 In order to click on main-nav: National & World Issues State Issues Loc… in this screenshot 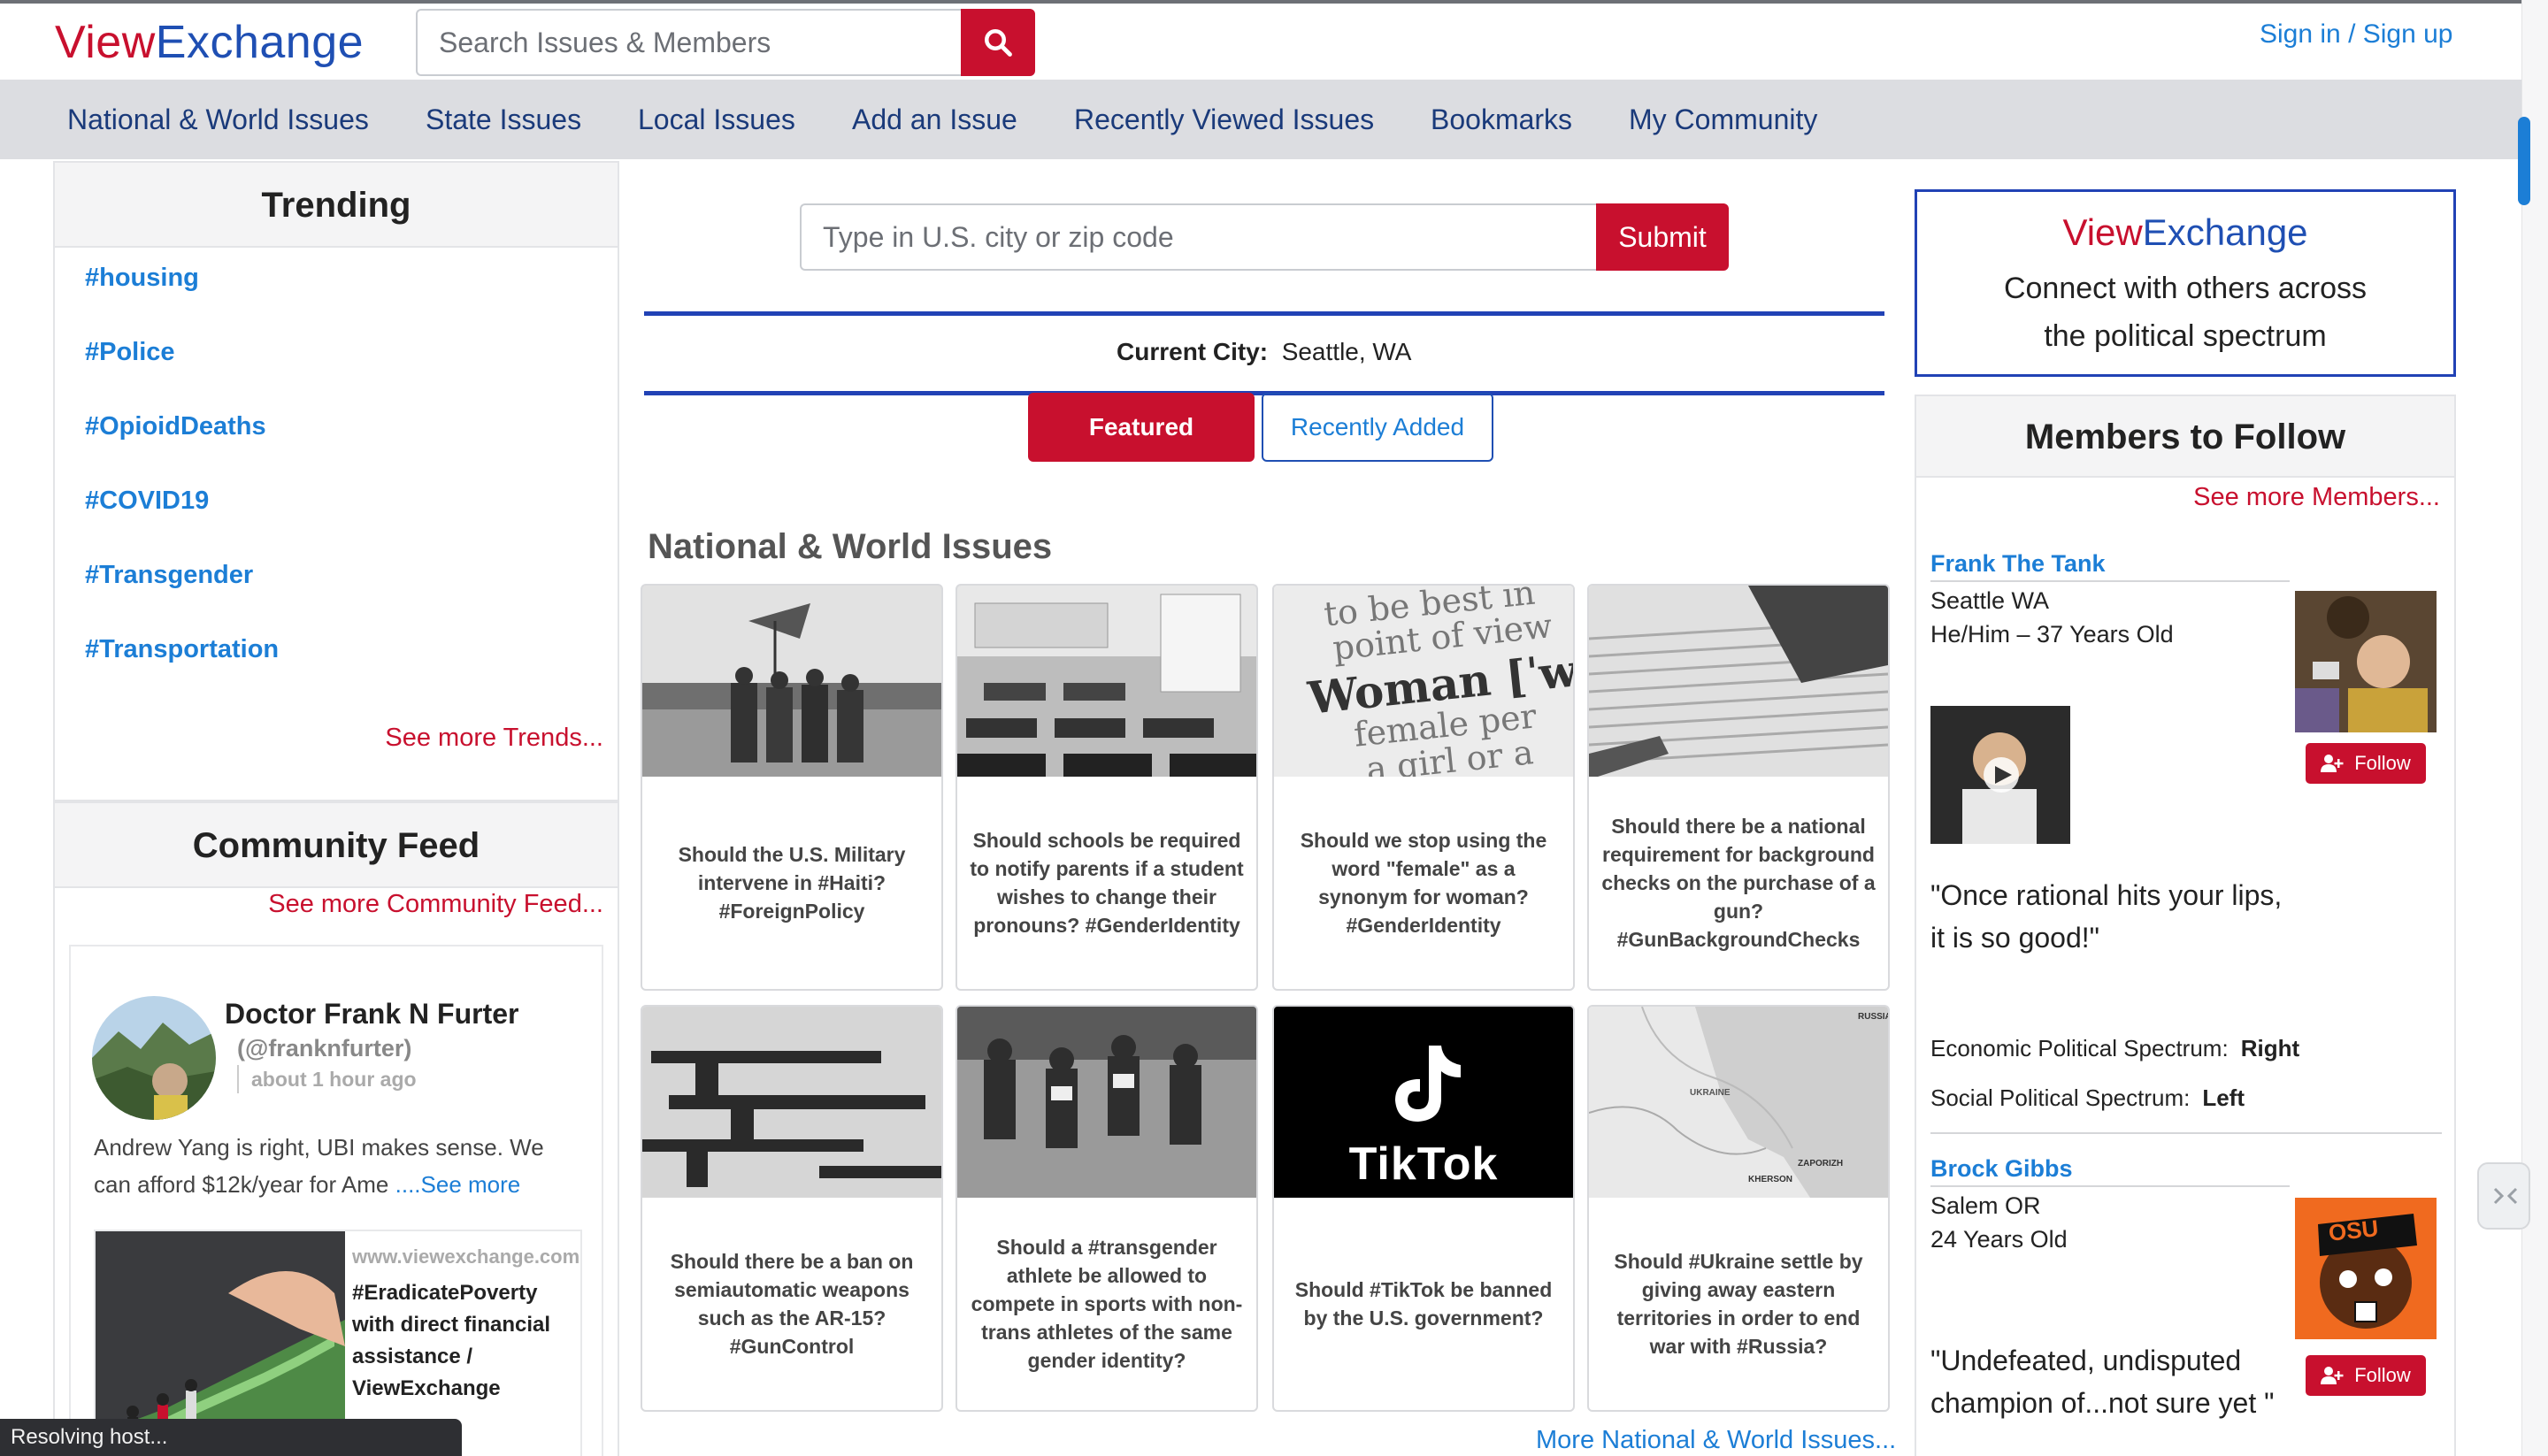, I will do `click(1260, 119)`.